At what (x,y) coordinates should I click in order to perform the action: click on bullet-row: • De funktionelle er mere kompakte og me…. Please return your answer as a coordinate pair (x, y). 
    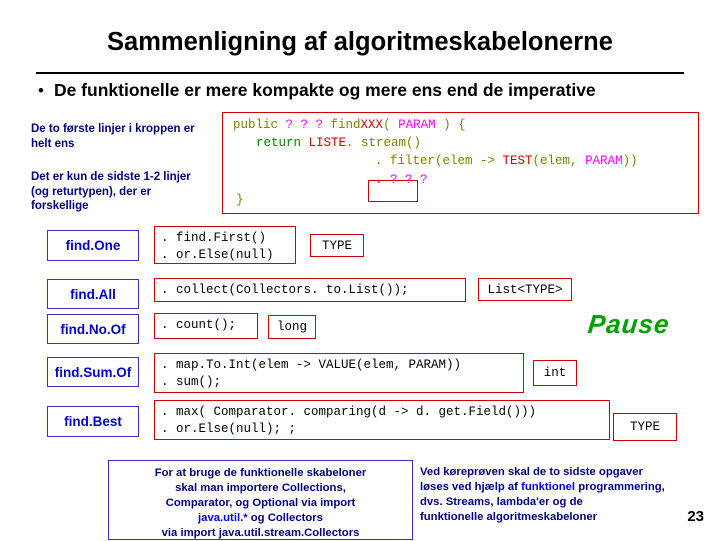
    Looking at the image, I should click on (368, 90).